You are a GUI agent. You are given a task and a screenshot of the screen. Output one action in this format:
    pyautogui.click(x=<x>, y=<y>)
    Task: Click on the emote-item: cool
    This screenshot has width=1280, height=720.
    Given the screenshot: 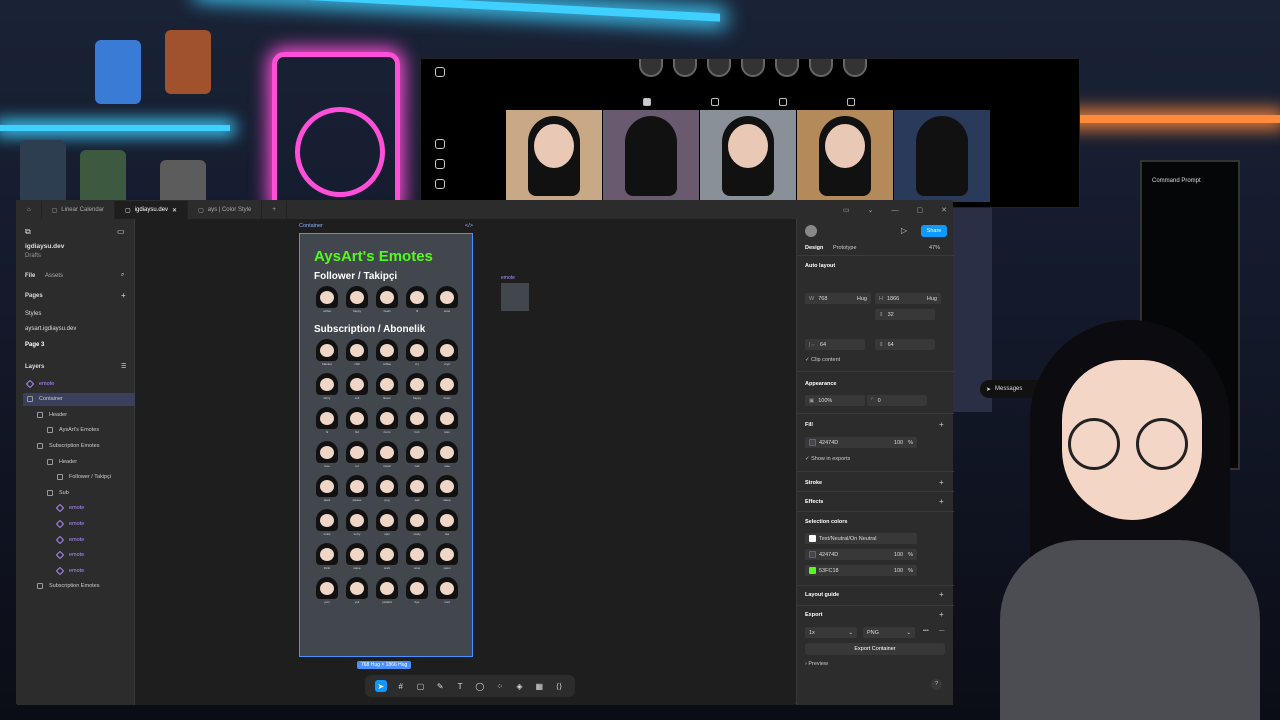 What is the action you would take?
    pyautogui.click(x=447, y=592)
    